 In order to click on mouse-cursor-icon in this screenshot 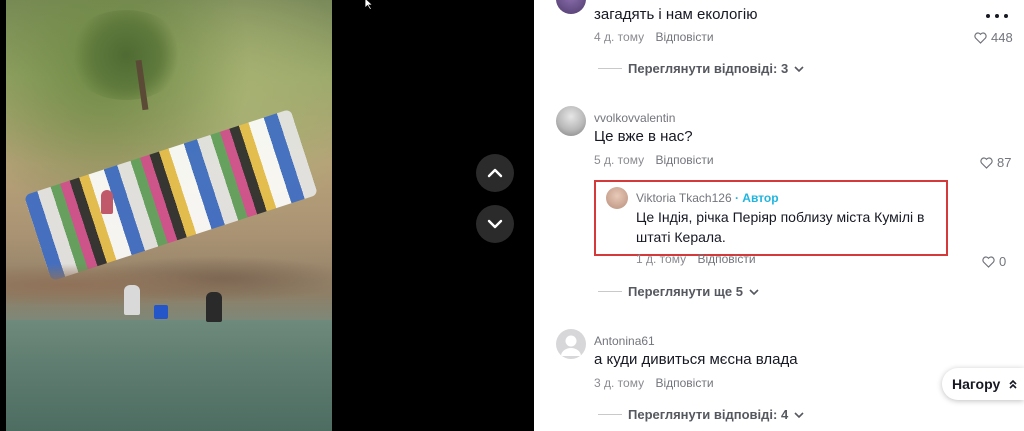, I will do `click(369, 5)`.